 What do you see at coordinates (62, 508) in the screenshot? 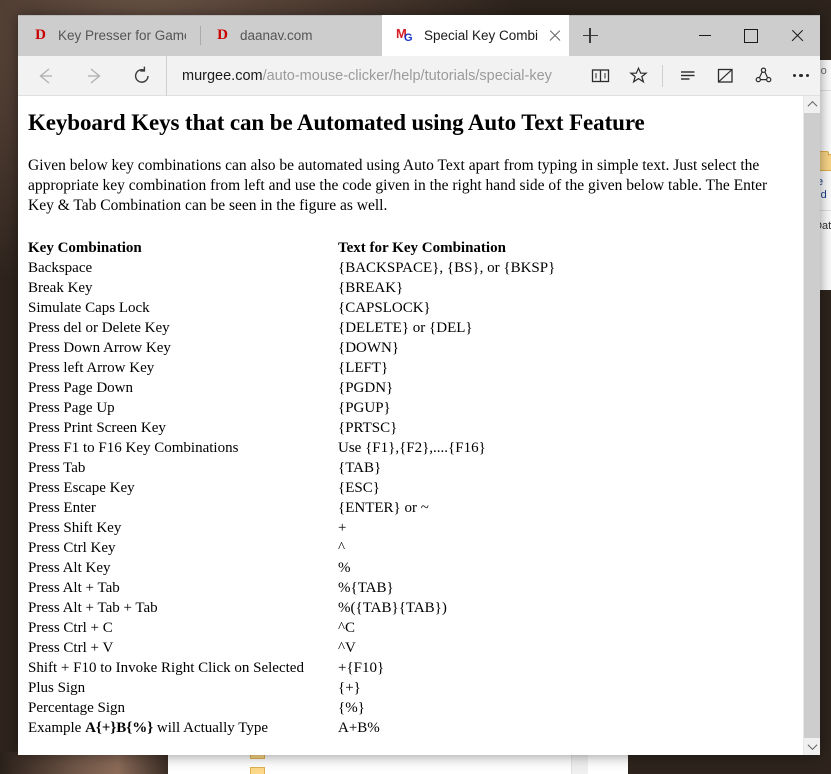
I see `key-combination-cell: Press Enter` at bounding box center [62, 508].